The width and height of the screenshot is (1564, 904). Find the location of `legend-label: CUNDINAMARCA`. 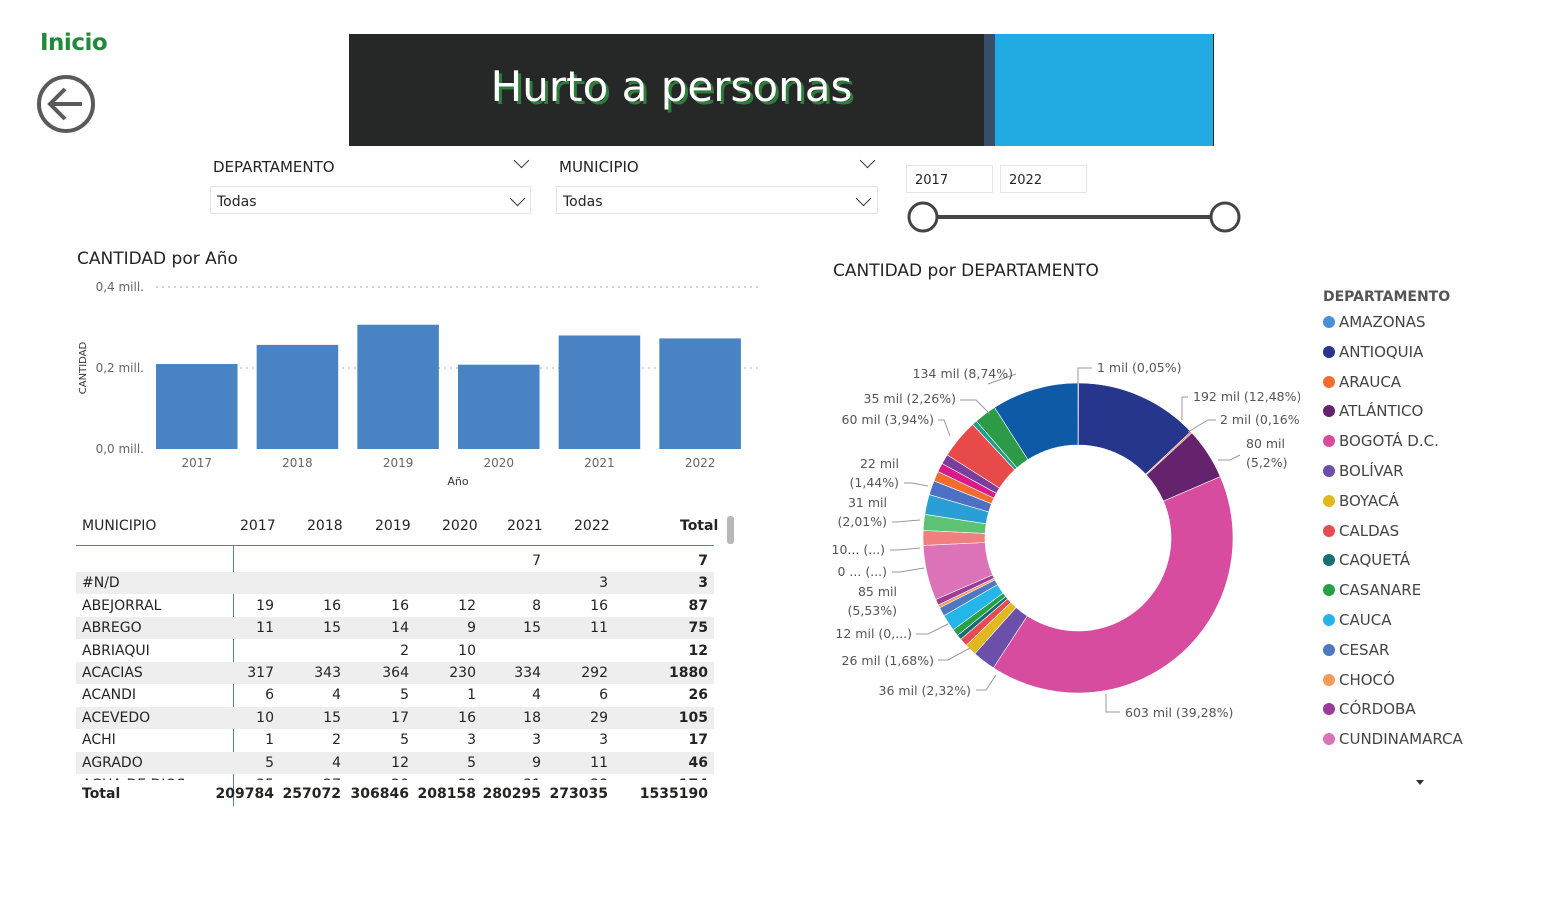

legend-label: CUNDINAMARCA is located at coordinates (1401, 739).